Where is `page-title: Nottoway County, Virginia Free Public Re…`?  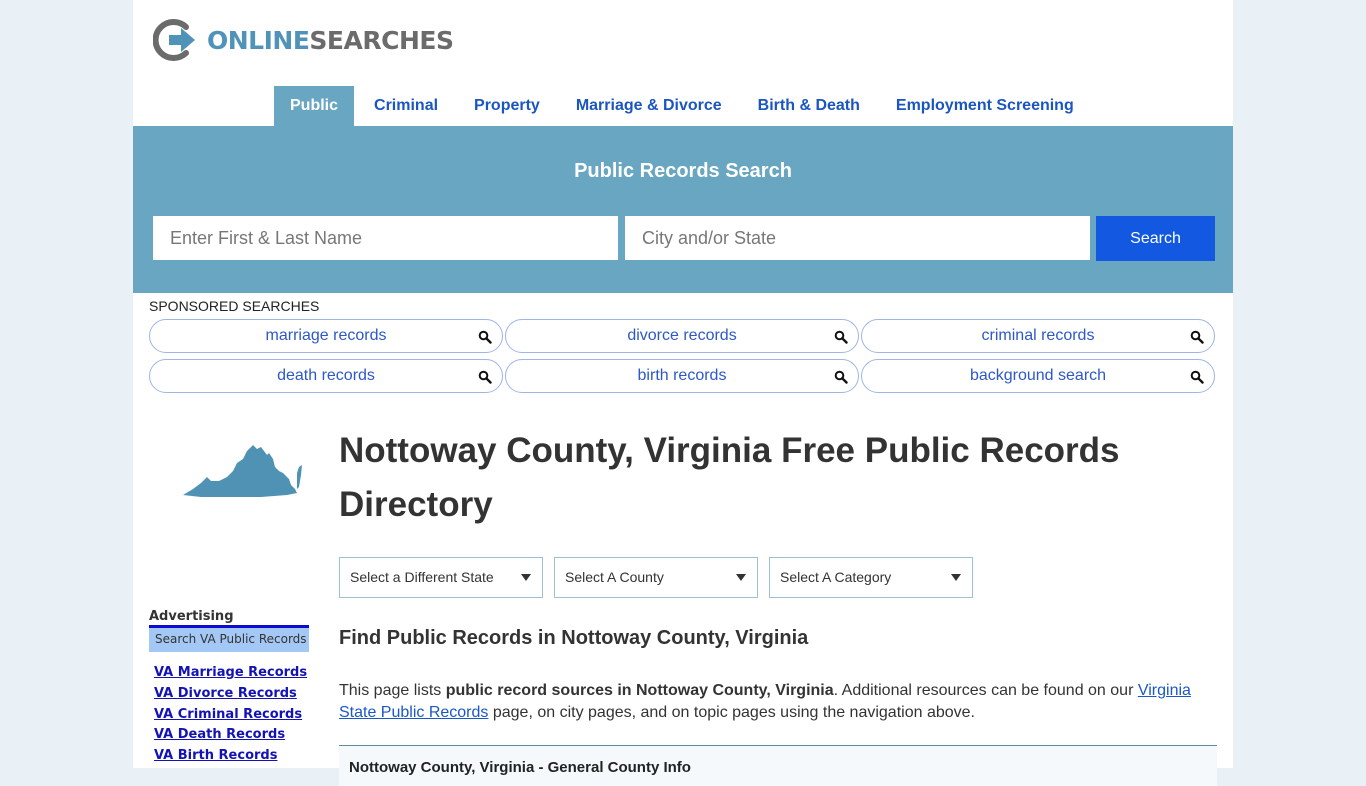
page-title: Nottoway County, Virginia Free Public Re… is located at coordinates (729, 477).